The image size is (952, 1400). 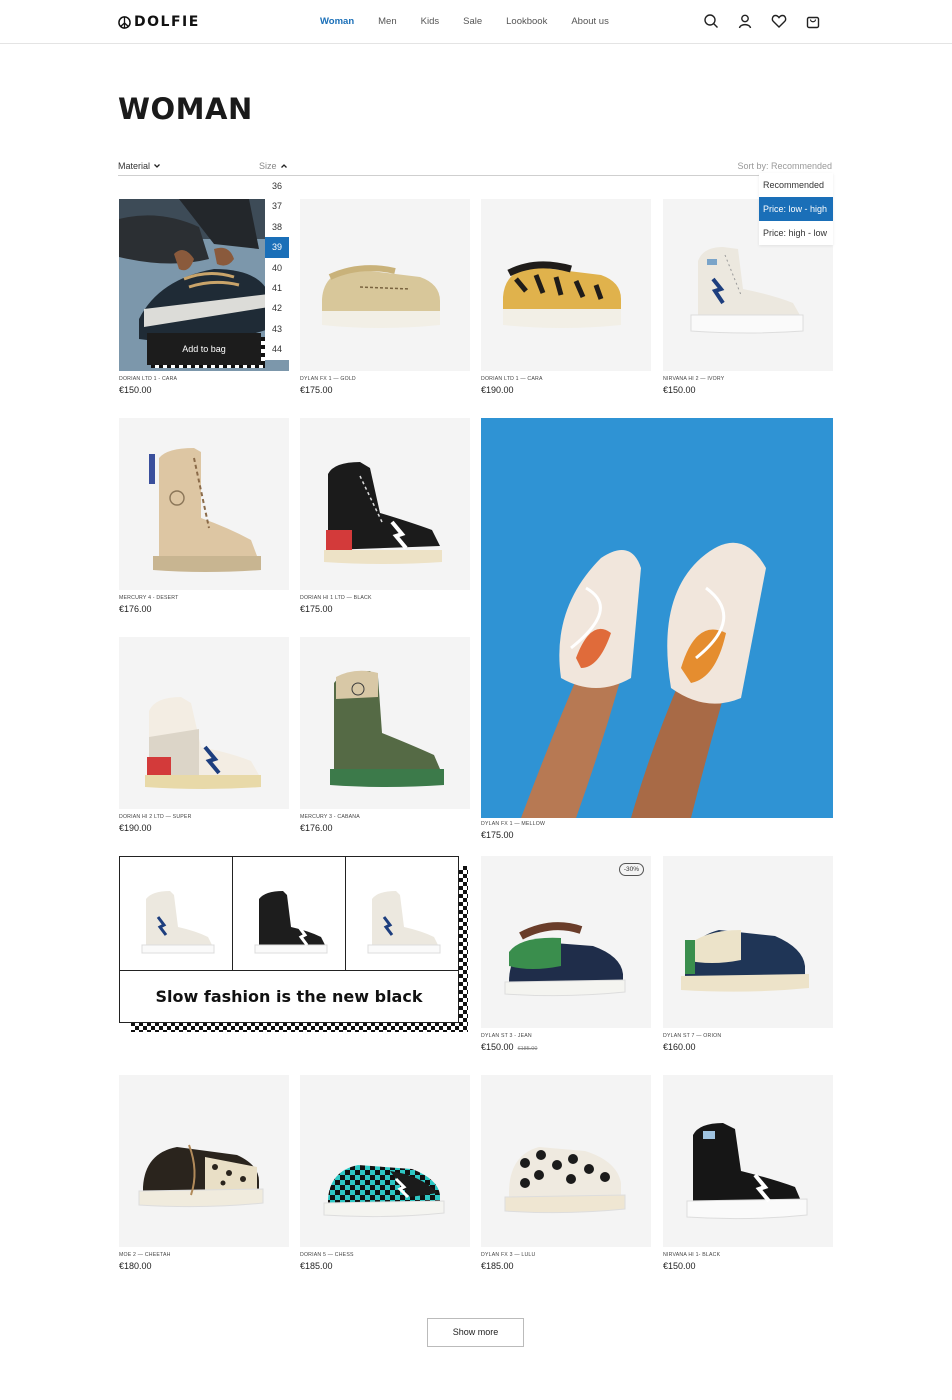 What do you see at coordinates (336, 598) in the screenshot?
I see `product-name: DORIAN HI 1 LTD — BLACK` at bounding box center [336, 598].